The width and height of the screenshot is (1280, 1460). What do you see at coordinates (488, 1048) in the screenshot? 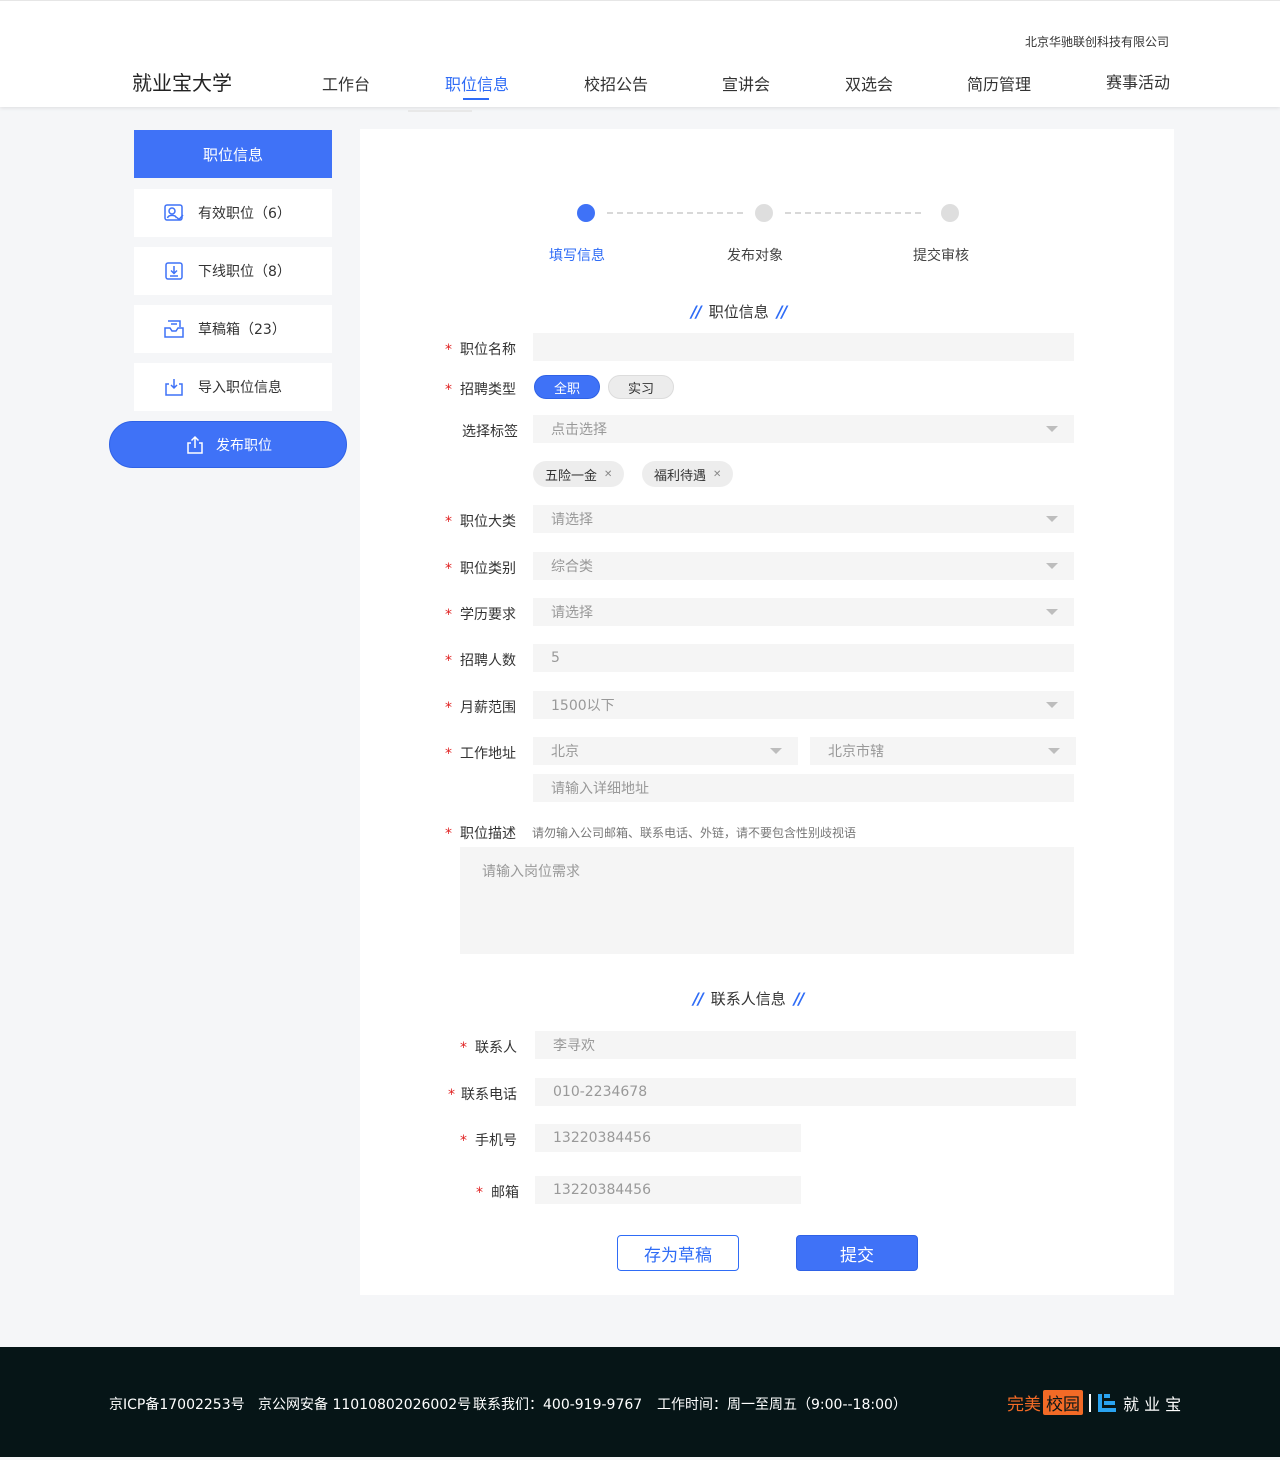
I see `contact-person-label: * 联系人` at bounding box center [488, 1048].